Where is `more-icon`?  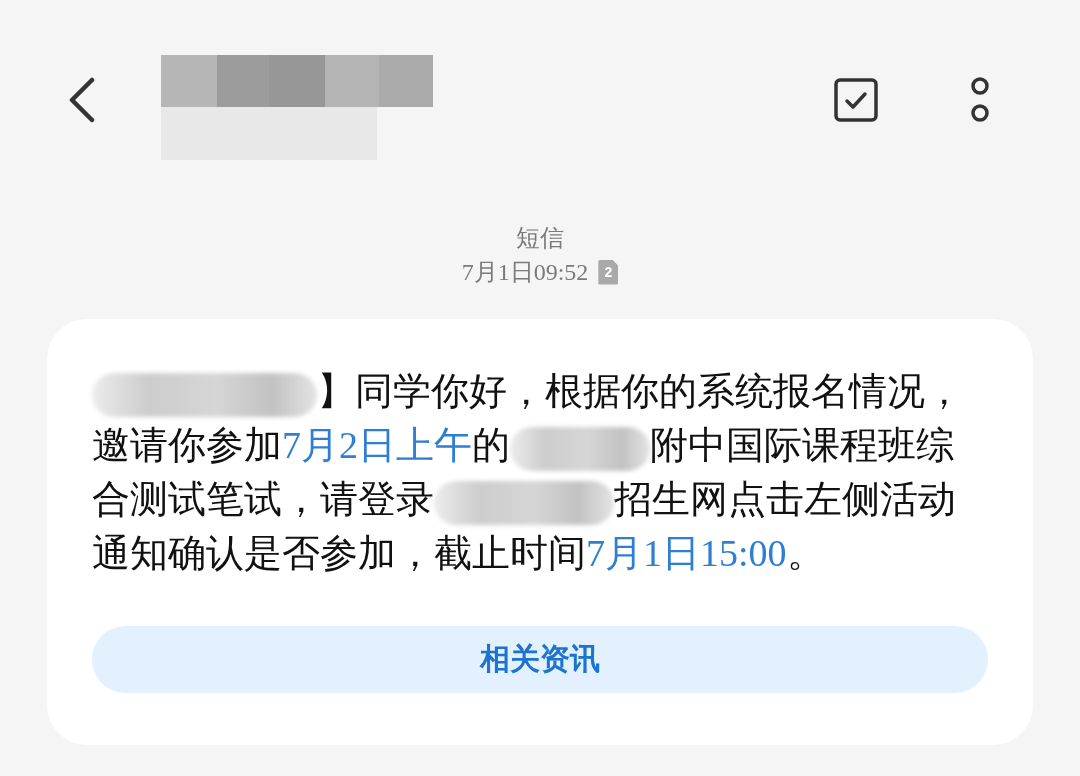
more-icon is located at coordinates (980, 100).